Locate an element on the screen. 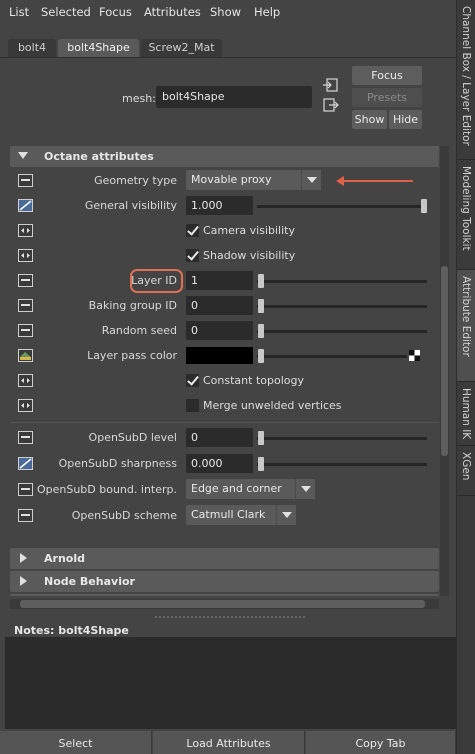  select-button: Select is located at coordinates (76, 742).